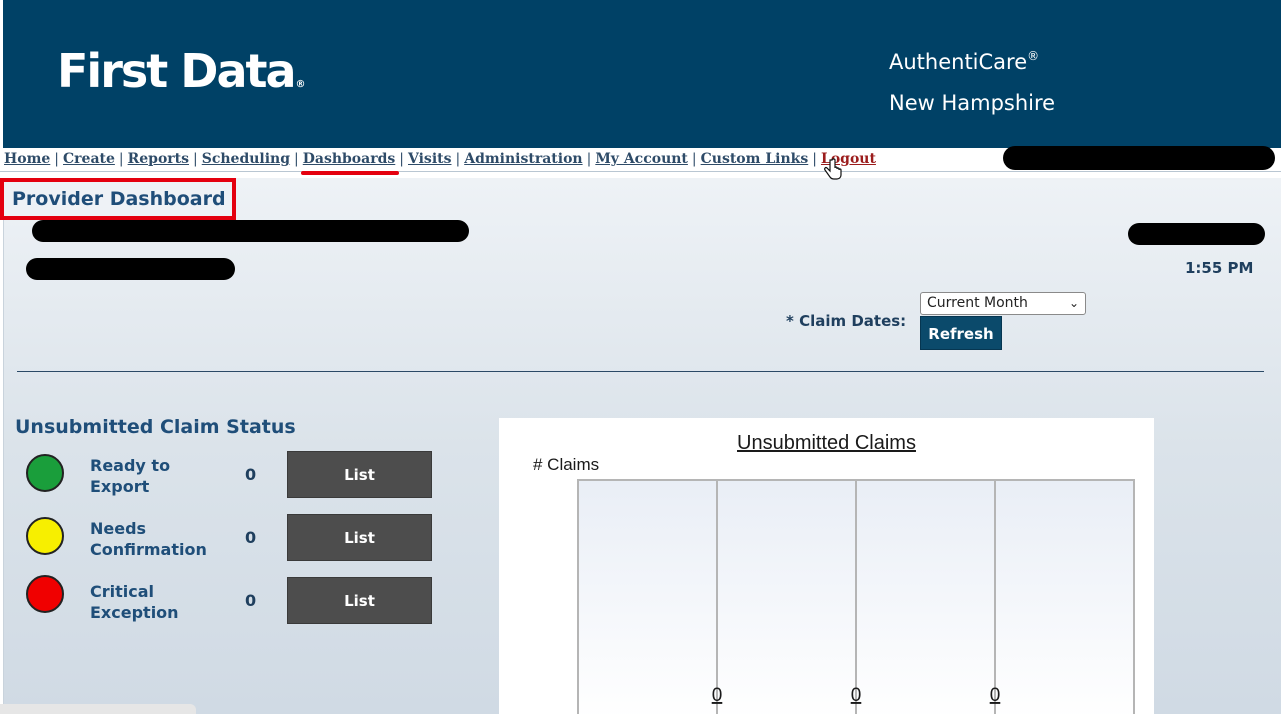 Image resolution: width=1281 pixels, height=714 pixels. I want to click on page-title: Provider Dashboard, so click(119, 199).